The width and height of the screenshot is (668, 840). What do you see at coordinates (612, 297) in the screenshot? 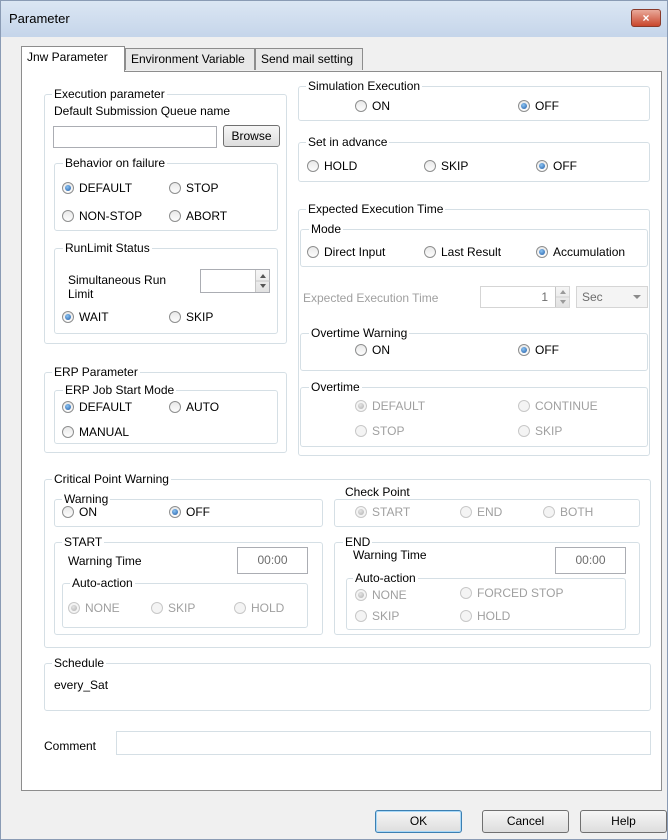
I see `time-unit-select: Sec` at bounding box center [612, 297].